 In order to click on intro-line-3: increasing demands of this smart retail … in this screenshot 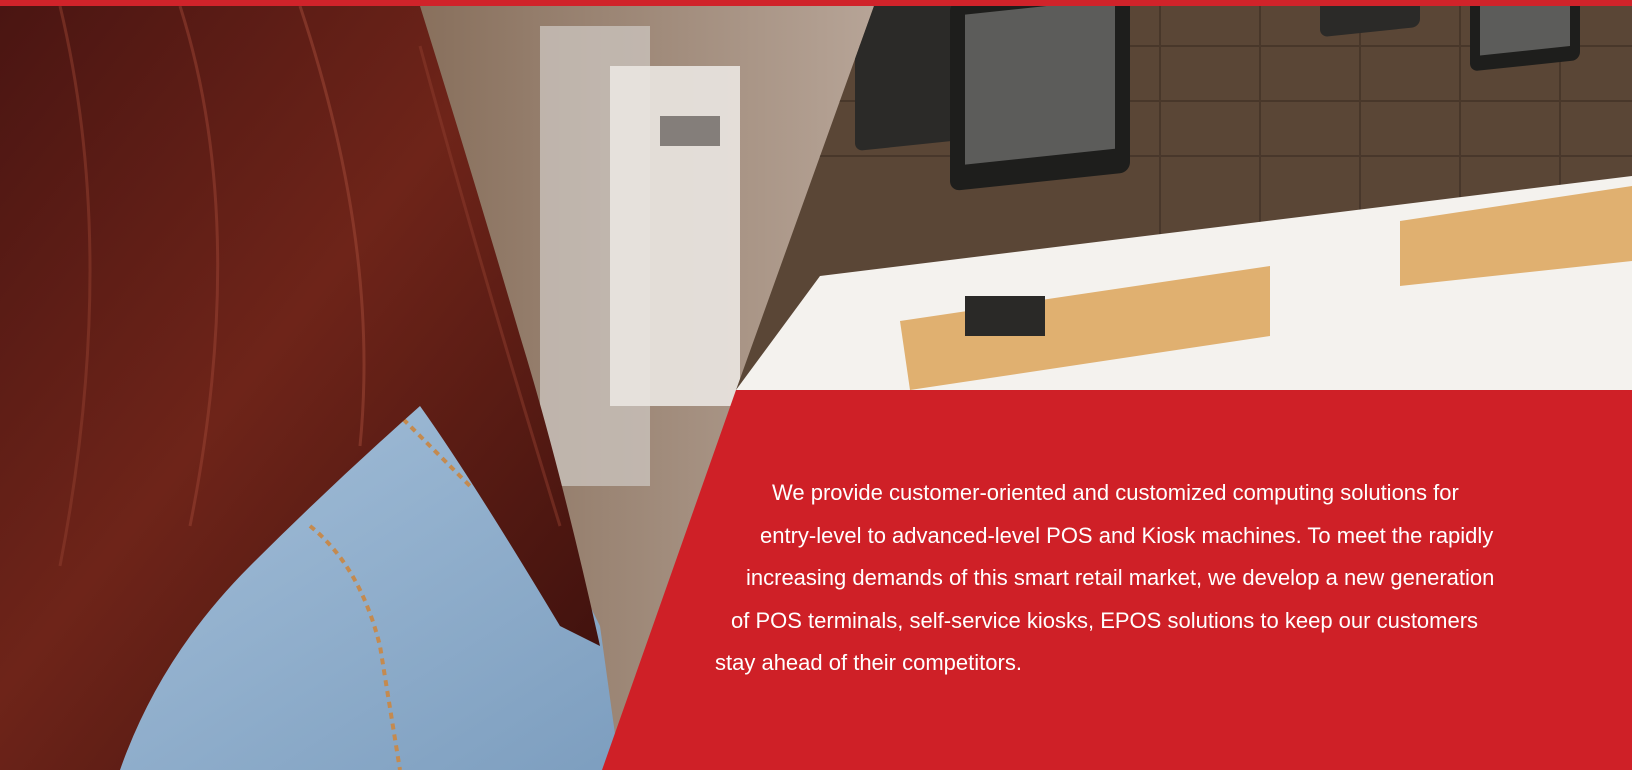, I will do `click(1120, 577)`.